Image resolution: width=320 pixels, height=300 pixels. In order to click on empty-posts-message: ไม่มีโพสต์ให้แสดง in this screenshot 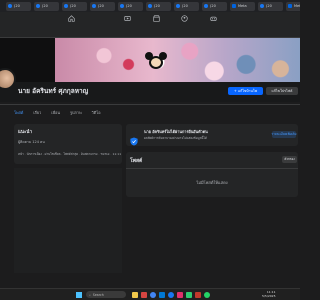, I will do `click(212, 182)`.